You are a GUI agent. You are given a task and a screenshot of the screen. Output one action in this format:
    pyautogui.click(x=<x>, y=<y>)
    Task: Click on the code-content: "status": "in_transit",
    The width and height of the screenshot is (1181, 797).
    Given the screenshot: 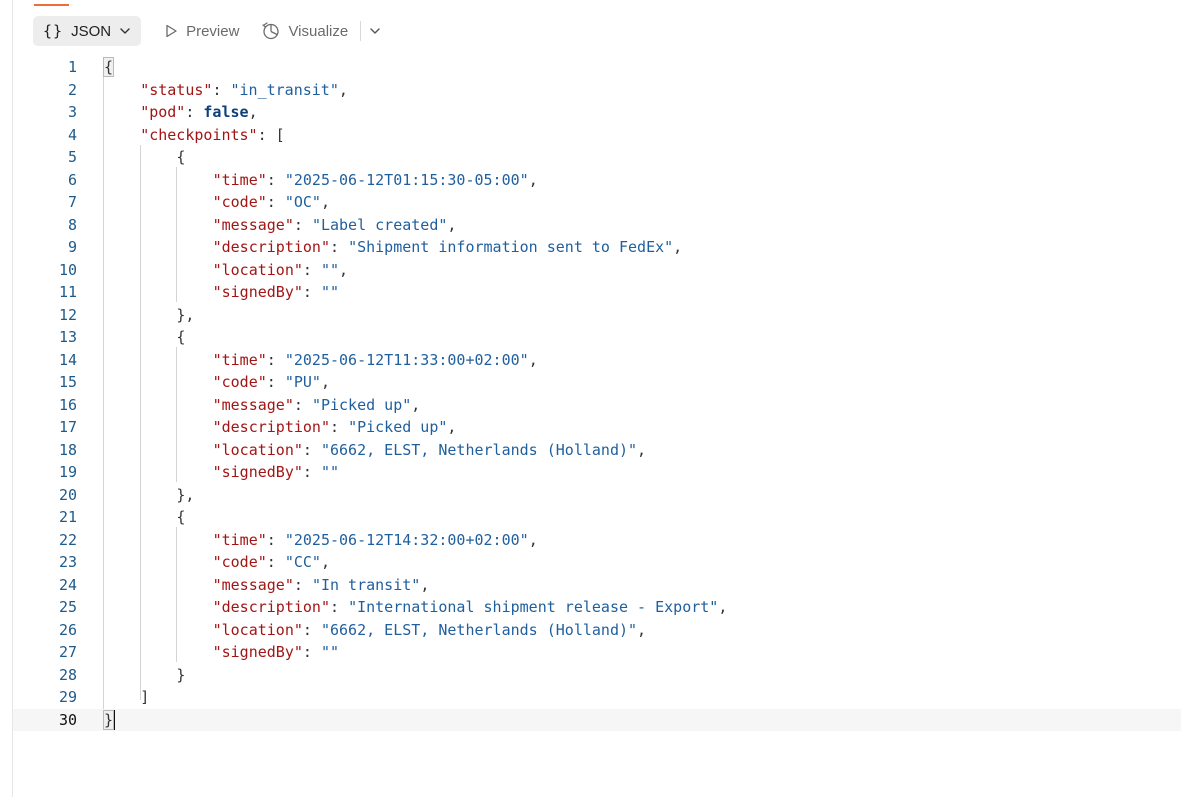 What is the action you would take?
    pyautogui.click(x=244, y=90)
    